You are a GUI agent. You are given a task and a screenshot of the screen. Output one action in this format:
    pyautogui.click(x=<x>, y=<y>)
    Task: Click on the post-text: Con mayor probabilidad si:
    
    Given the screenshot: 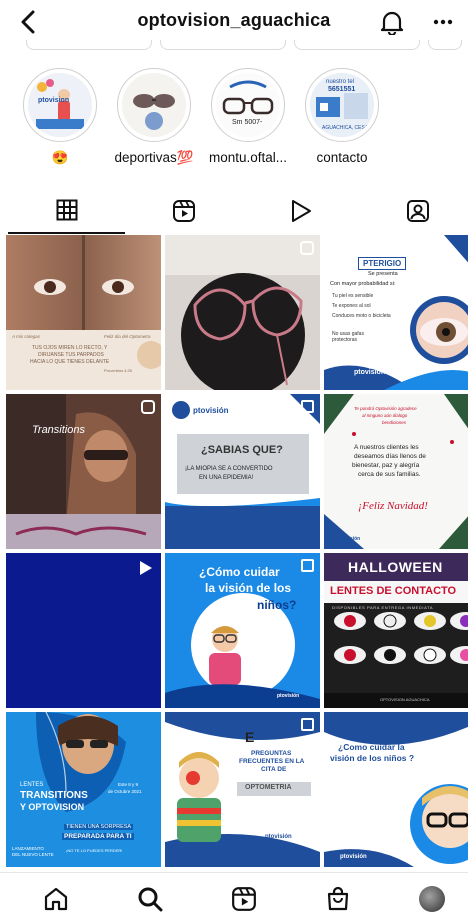 What is the action you would take?
    pyautogui.click(x=363, y=284)
    